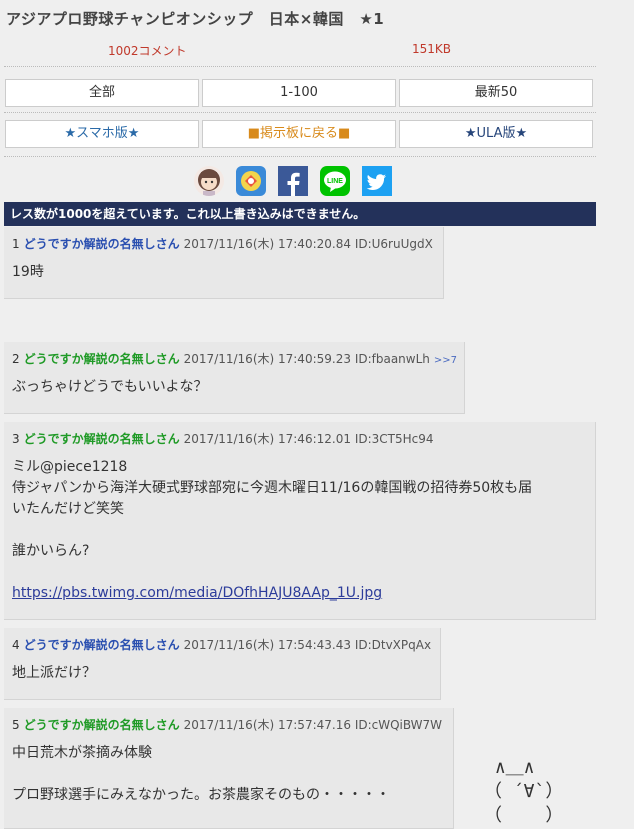 This screenshot has height=829, width=634. I want to click on poster-id: ID:U6ruUgdX, so click(394, 244).